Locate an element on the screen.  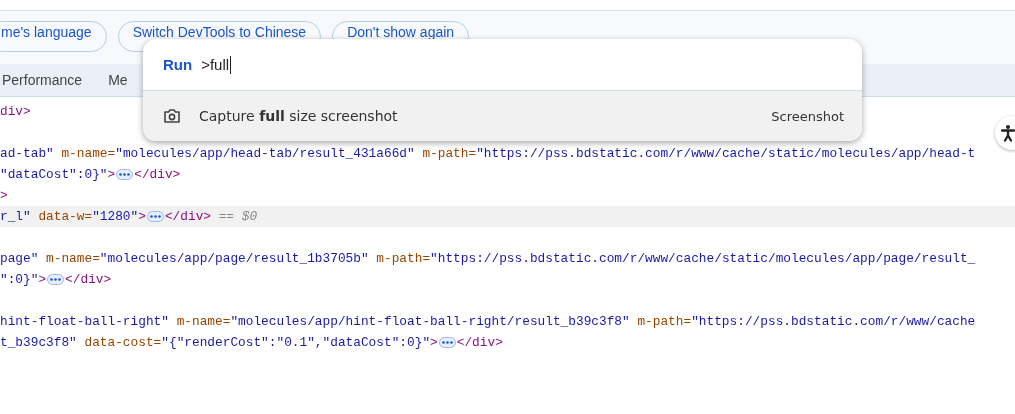
code-text: page" m-name="molecules/app/page/result_1b3705b" m-path="https://pss.bdstatic.com/r/www/cache/static/molecules/app/page/result_ is located at coordinates (488, 258).